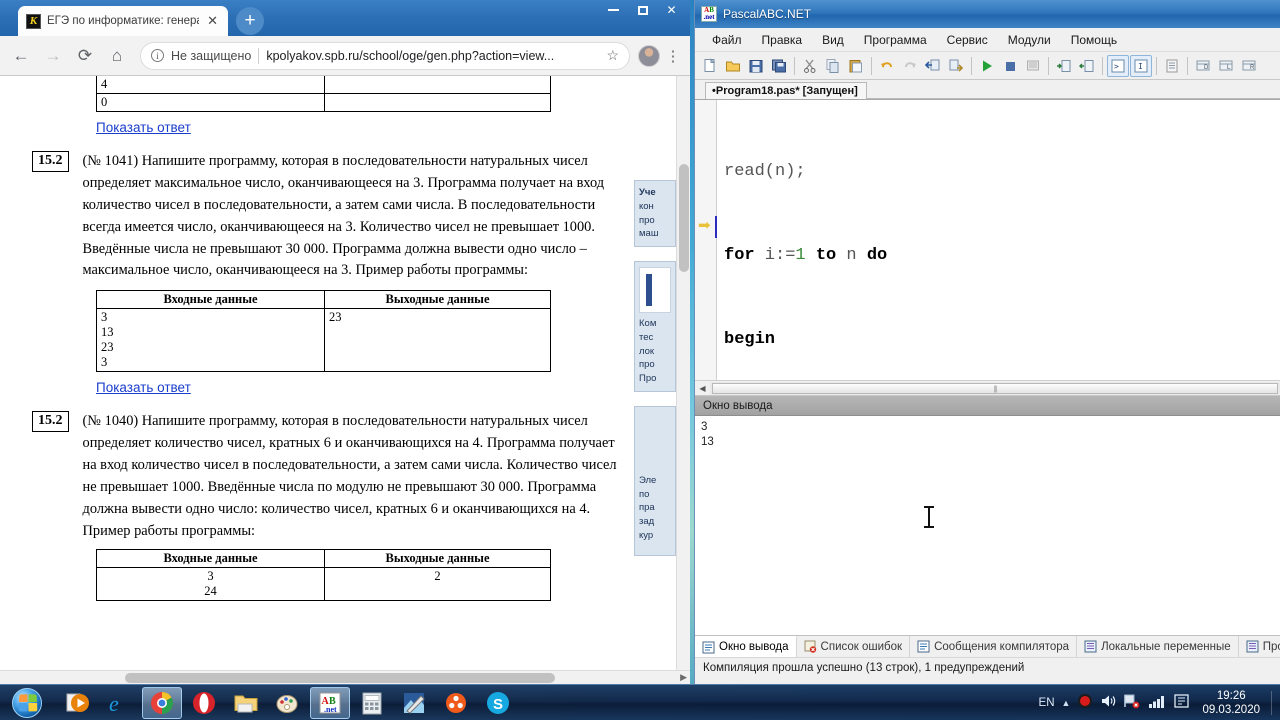 Image resolution: width=1280 pixels, height=720 pixels. Describe the element at coordinates (856, 66) in the screenshot. I see `paste-icon` at that location.